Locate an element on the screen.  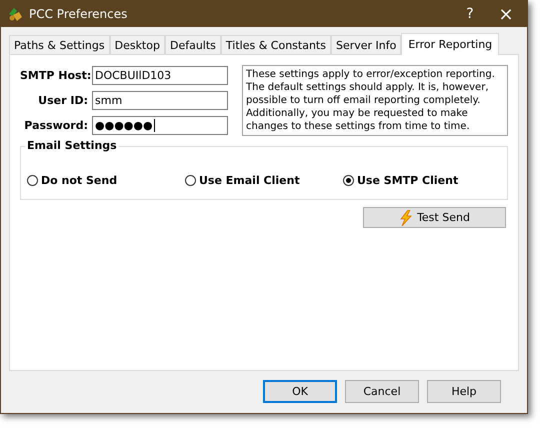
dialog-button: Cancel is located at coordinates (382, 391).